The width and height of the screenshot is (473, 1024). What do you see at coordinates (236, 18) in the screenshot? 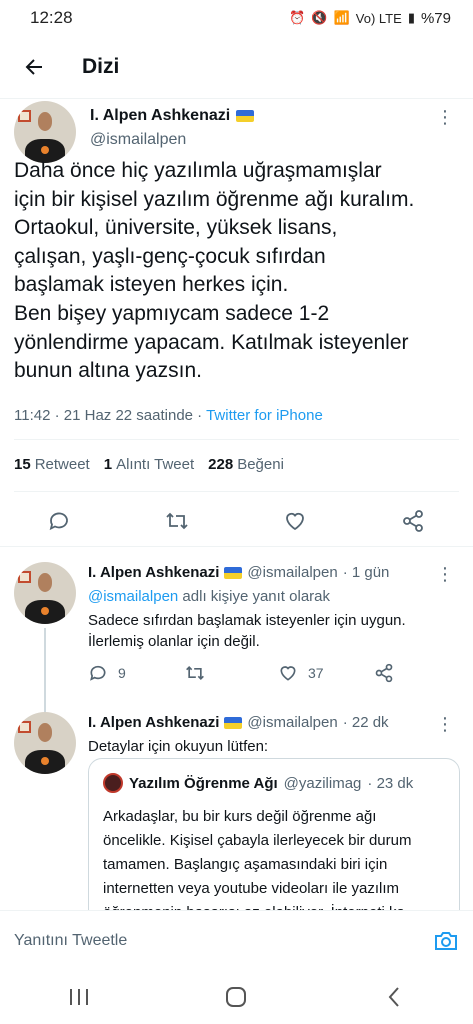
I see `status-bar: 12:28 ⏰ 🔇 📶 Vo) LTE ▮ %79` at bounding box center [236, 18].